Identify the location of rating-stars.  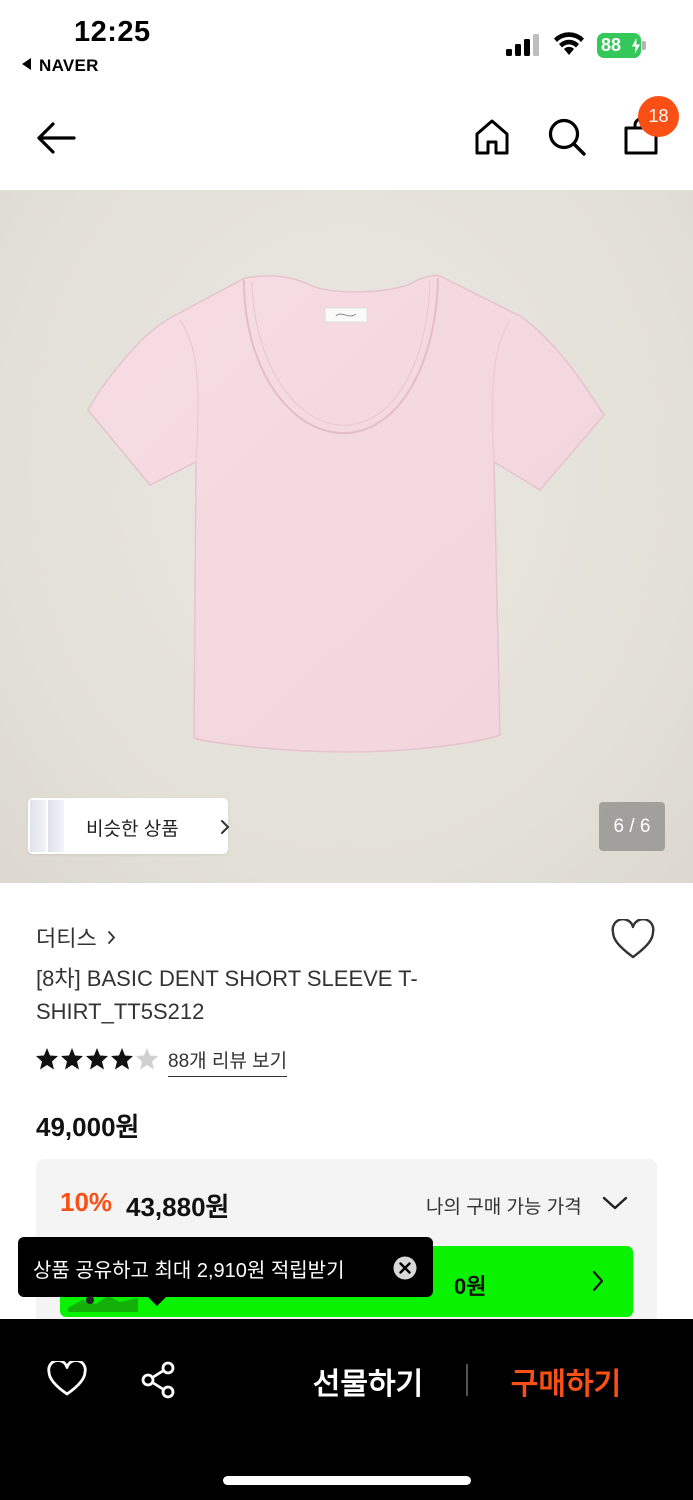
(98, 1059).